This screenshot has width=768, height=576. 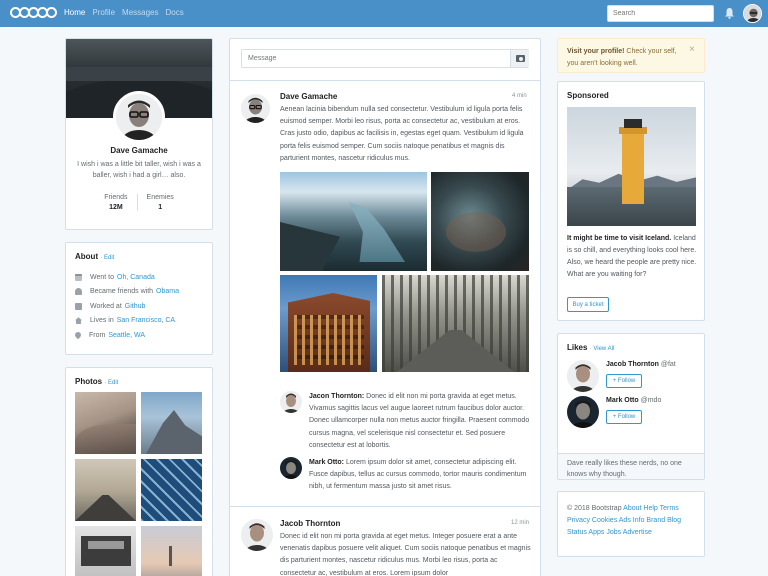 I want to click on message-composer, so click(x=385, y=58).